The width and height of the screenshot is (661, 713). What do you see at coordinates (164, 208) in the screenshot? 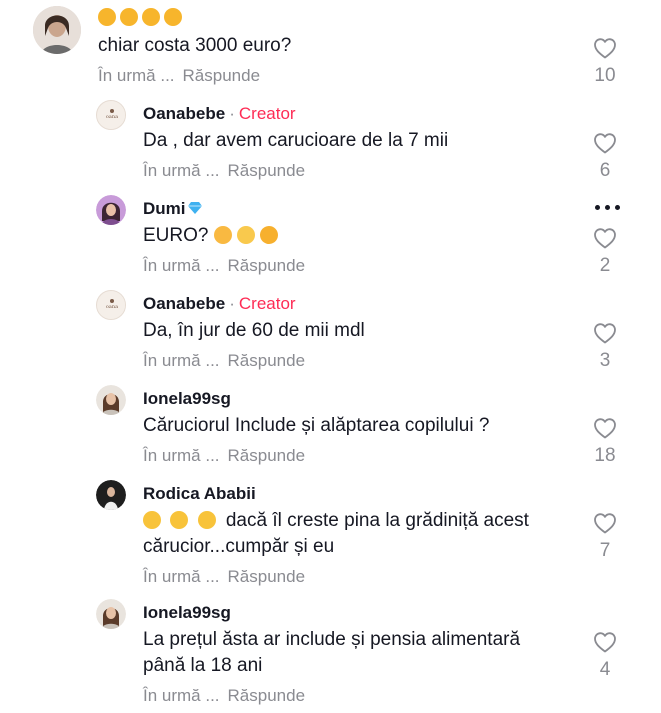
I see `username: Dumi` at bounding box center [164, 208].